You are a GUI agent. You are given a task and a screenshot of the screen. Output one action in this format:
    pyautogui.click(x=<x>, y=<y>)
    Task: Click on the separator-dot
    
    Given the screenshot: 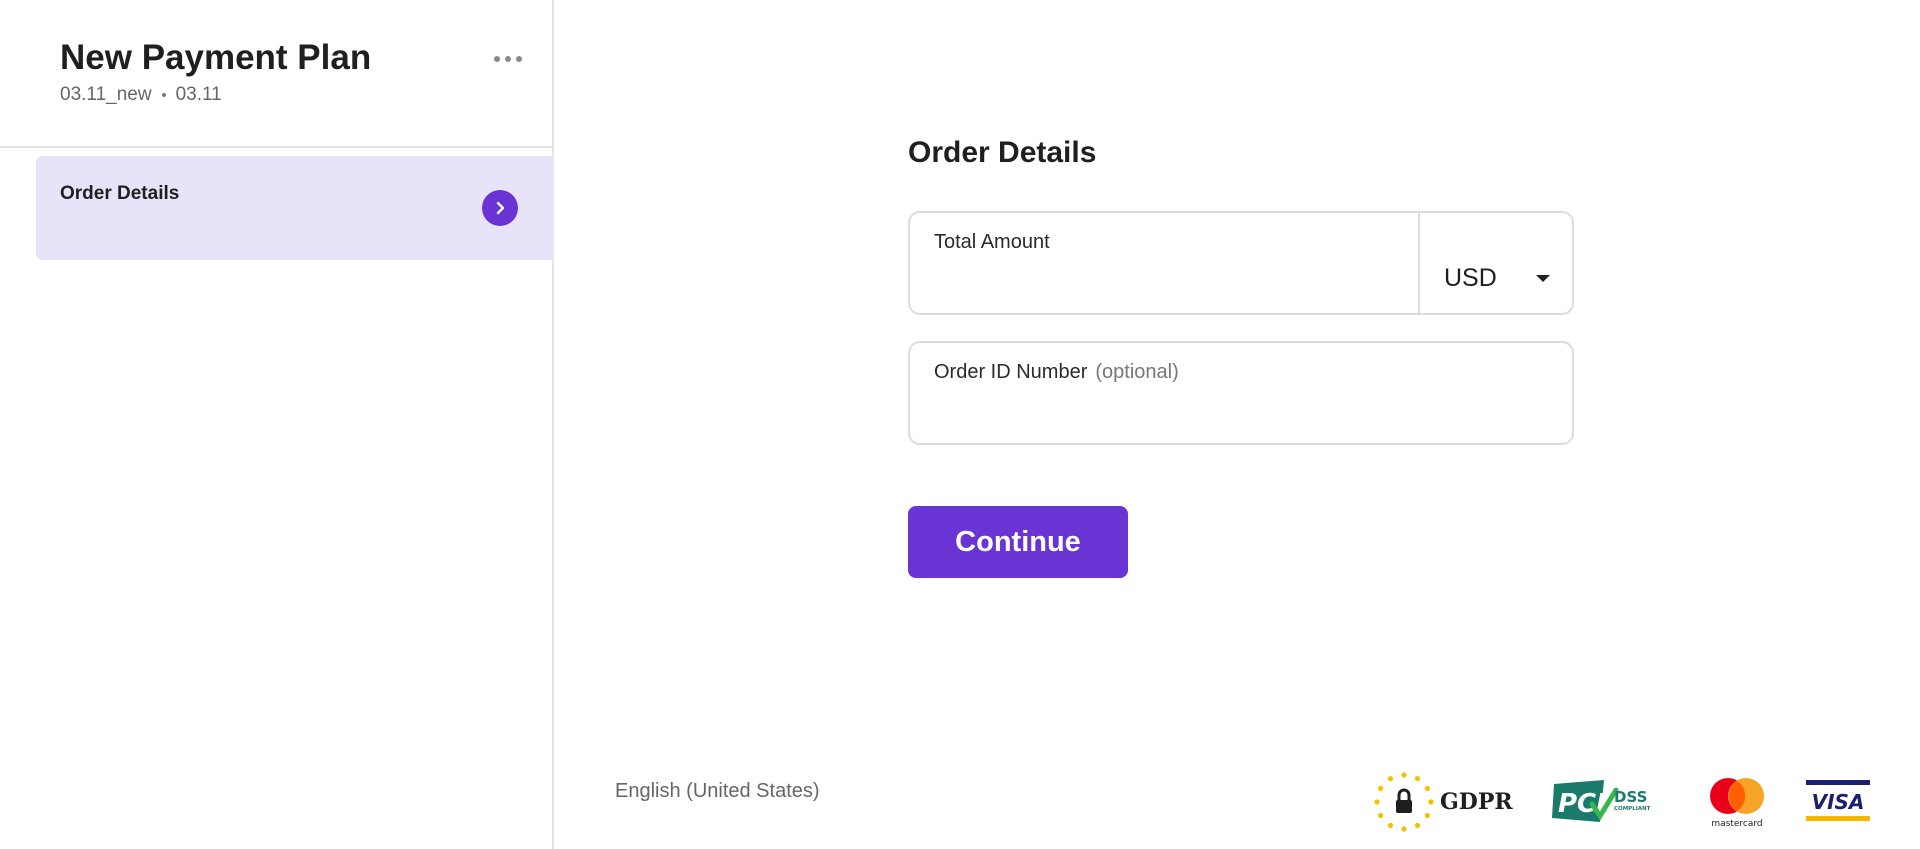 What is the action you would take?
    pyautogui.click(x=163, y=95)
    